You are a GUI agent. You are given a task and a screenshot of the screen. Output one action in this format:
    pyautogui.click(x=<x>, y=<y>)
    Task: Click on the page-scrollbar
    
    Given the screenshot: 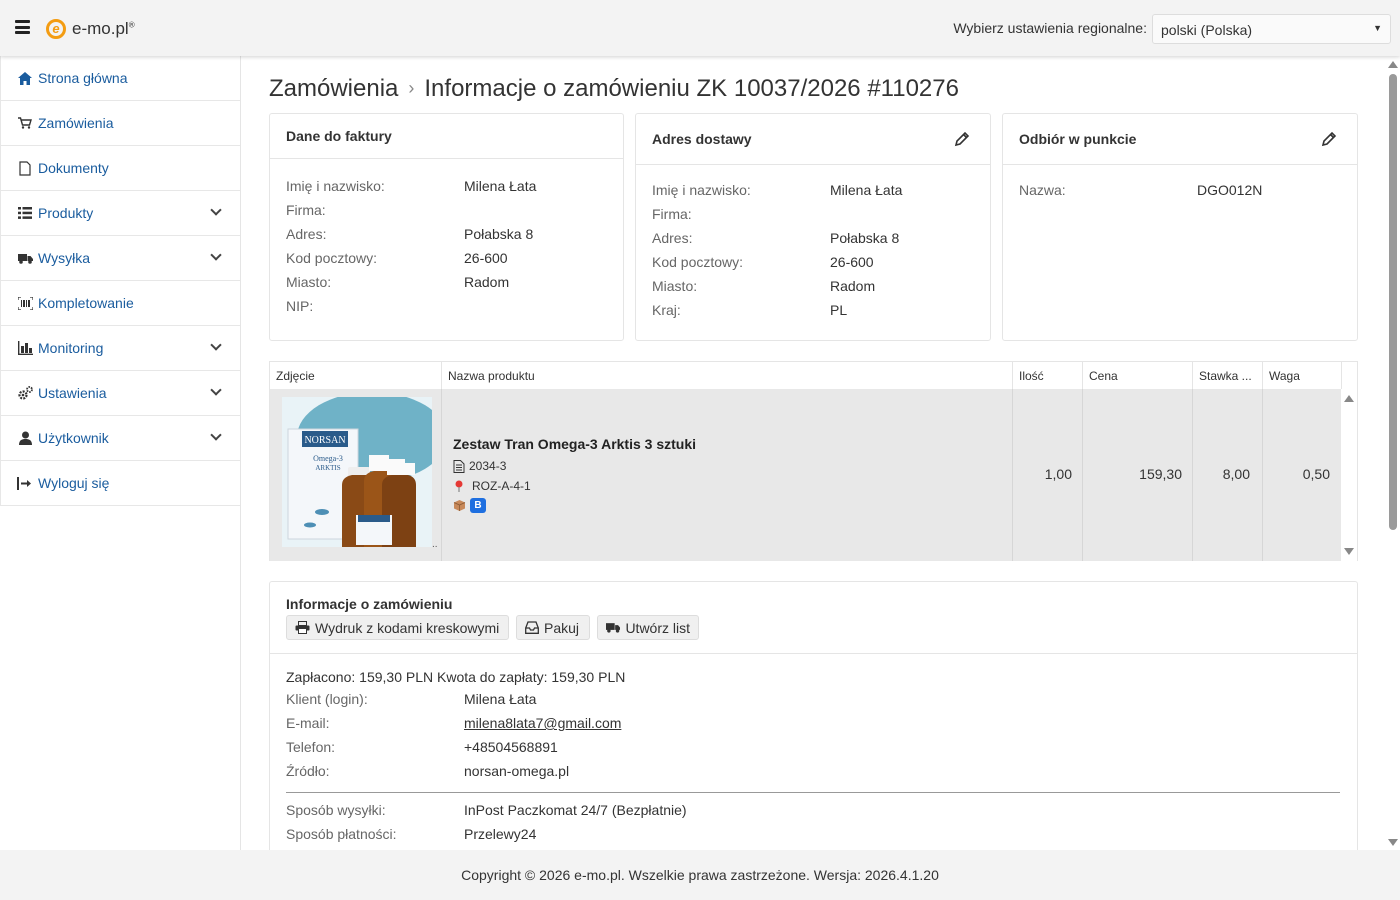 What is the action you would take?
    pyautogui.click(x=1393, y=453)
    